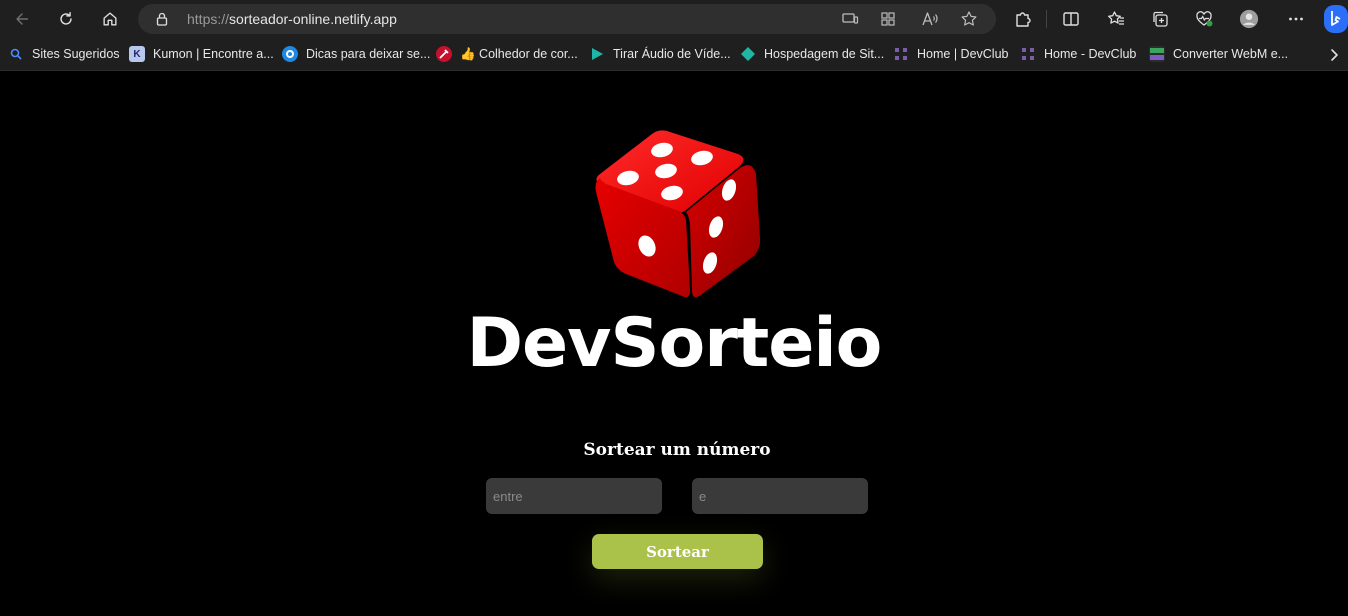 This screenshot has width=1348, height=616. What do you see at coordinates (574, 496) in the screenshot?
I see `min-number-input` at bounding box center [574, 496].